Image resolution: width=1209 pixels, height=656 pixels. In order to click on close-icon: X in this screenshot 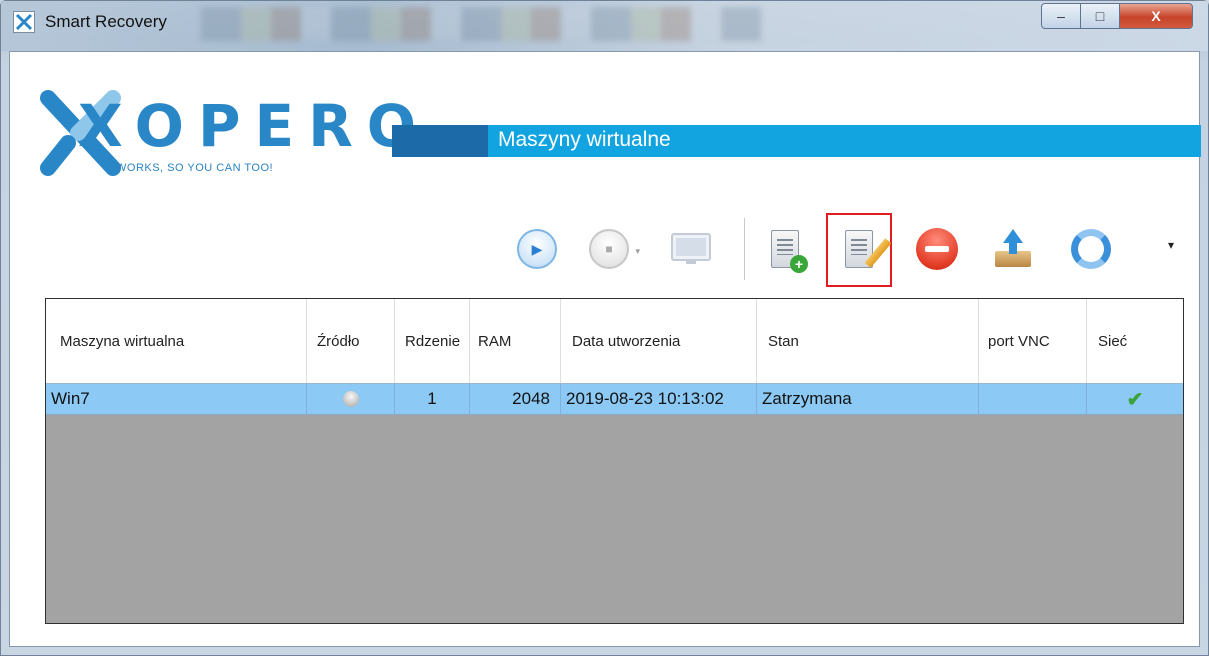, I will do `click(1156, 16)`.